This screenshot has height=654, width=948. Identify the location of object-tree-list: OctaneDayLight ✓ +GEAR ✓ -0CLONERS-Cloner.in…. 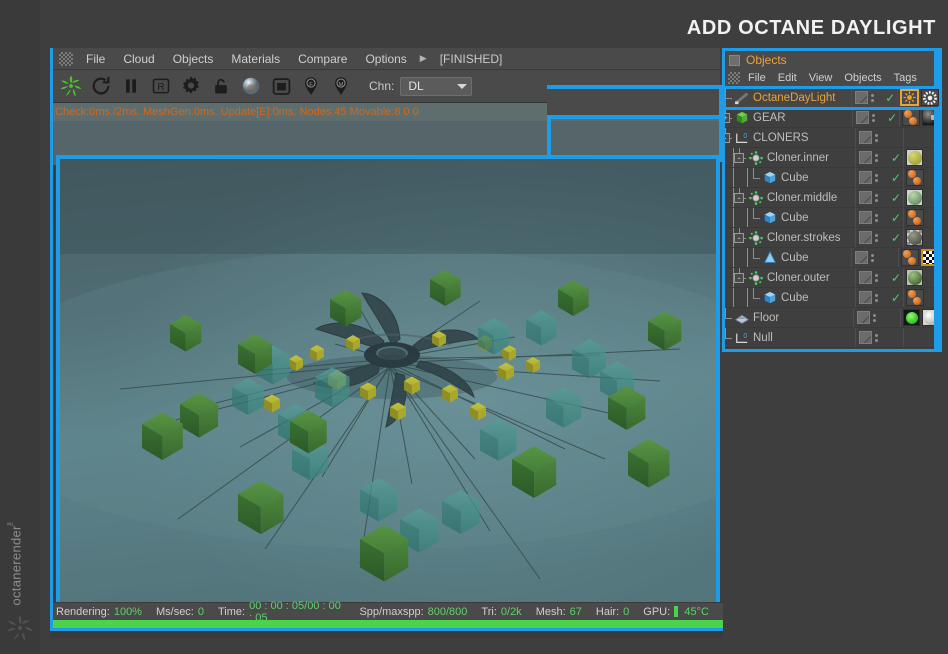
(832, 217).